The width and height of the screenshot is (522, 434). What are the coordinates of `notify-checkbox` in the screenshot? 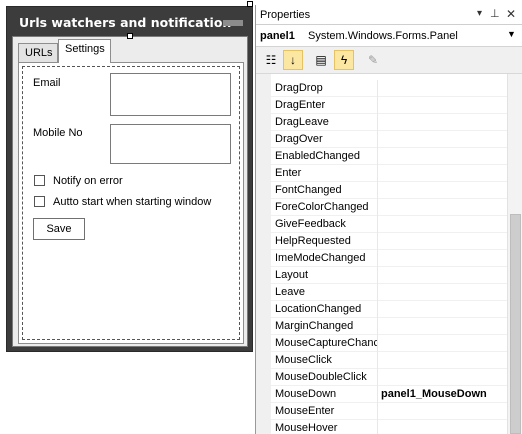 It's located at (39, 180).